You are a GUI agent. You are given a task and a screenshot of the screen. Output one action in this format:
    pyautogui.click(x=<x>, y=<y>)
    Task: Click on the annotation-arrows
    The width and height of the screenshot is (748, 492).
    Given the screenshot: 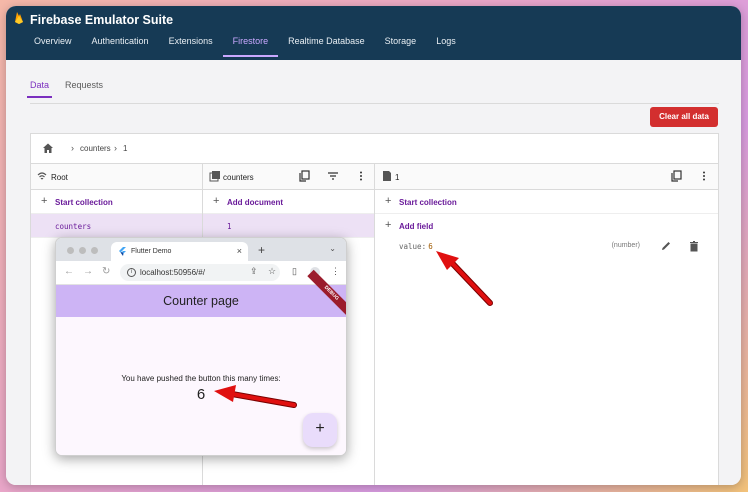 What is the action you would take?
    pyautogui.click(x=353, y=329)
    